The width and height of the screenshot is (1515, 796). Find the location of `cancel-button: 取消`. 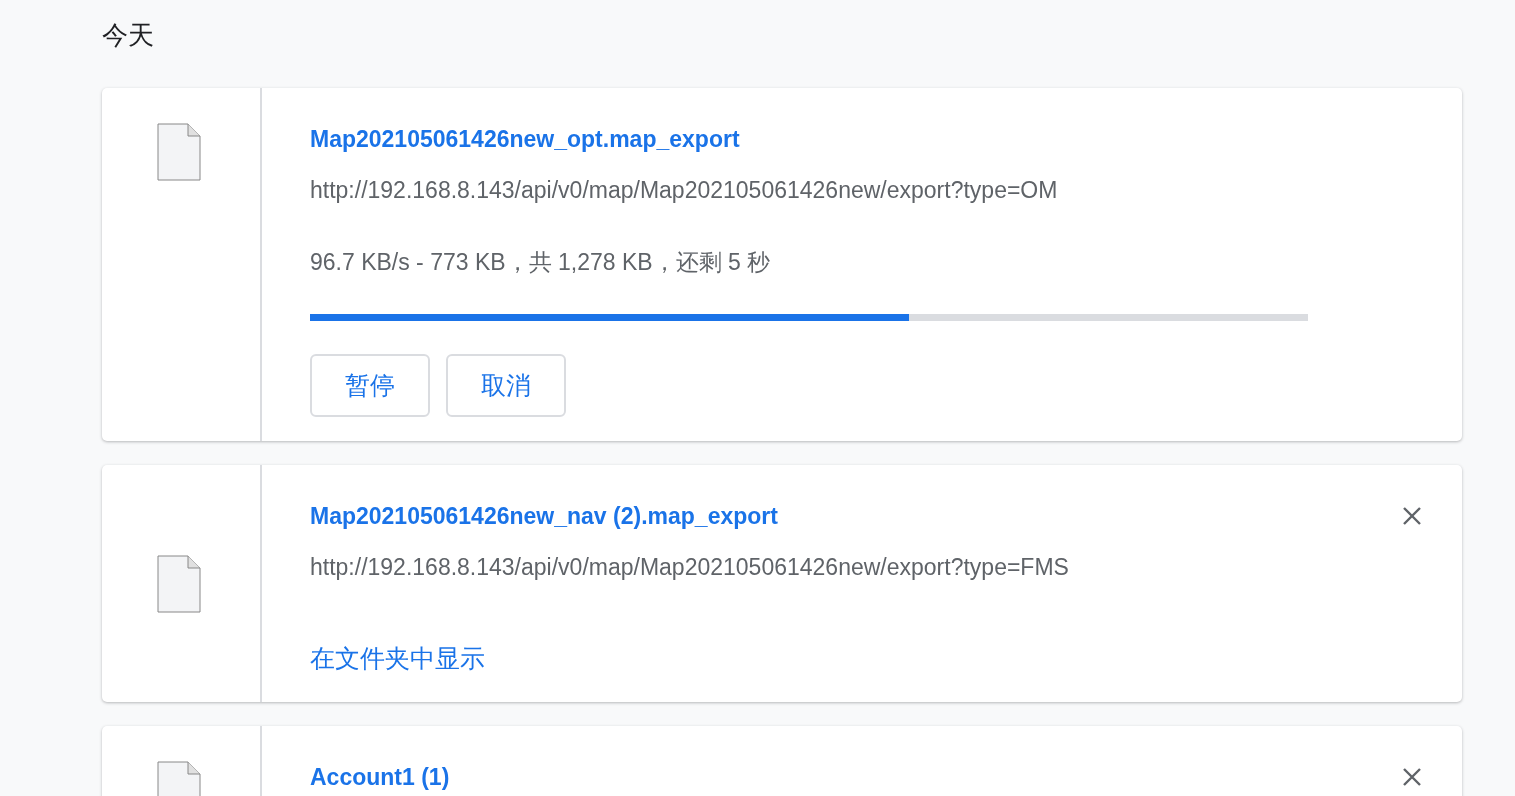

cancel-button: 取消 is located at coordinates (506, 385).